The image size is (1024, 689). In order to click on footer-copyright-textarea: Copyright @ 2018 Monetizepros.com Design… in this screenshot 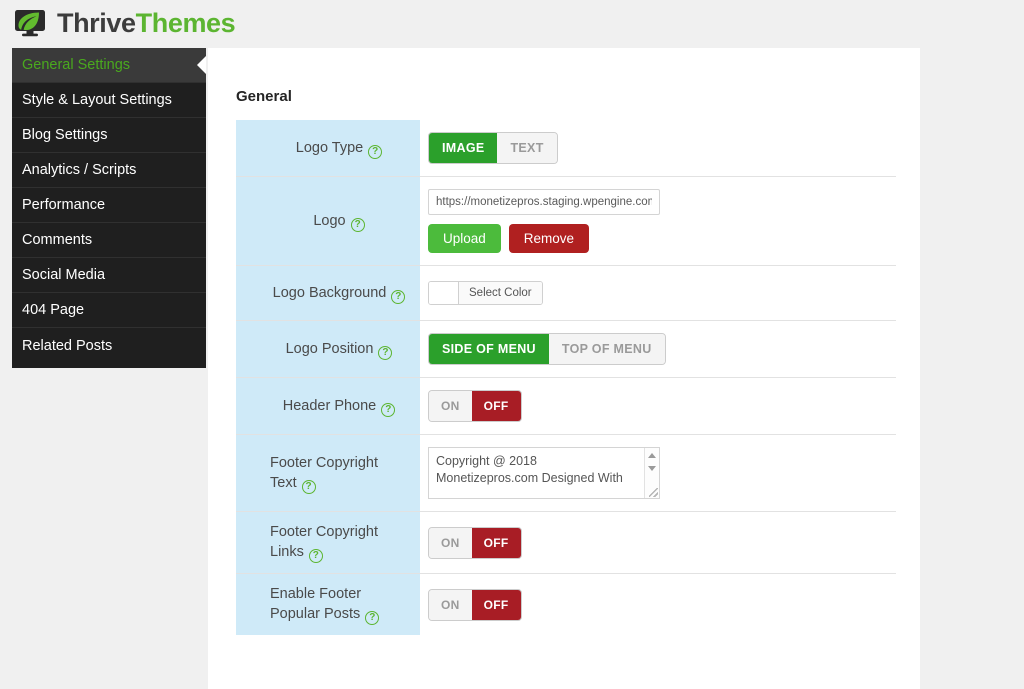, I will do `click(544, 473)`.